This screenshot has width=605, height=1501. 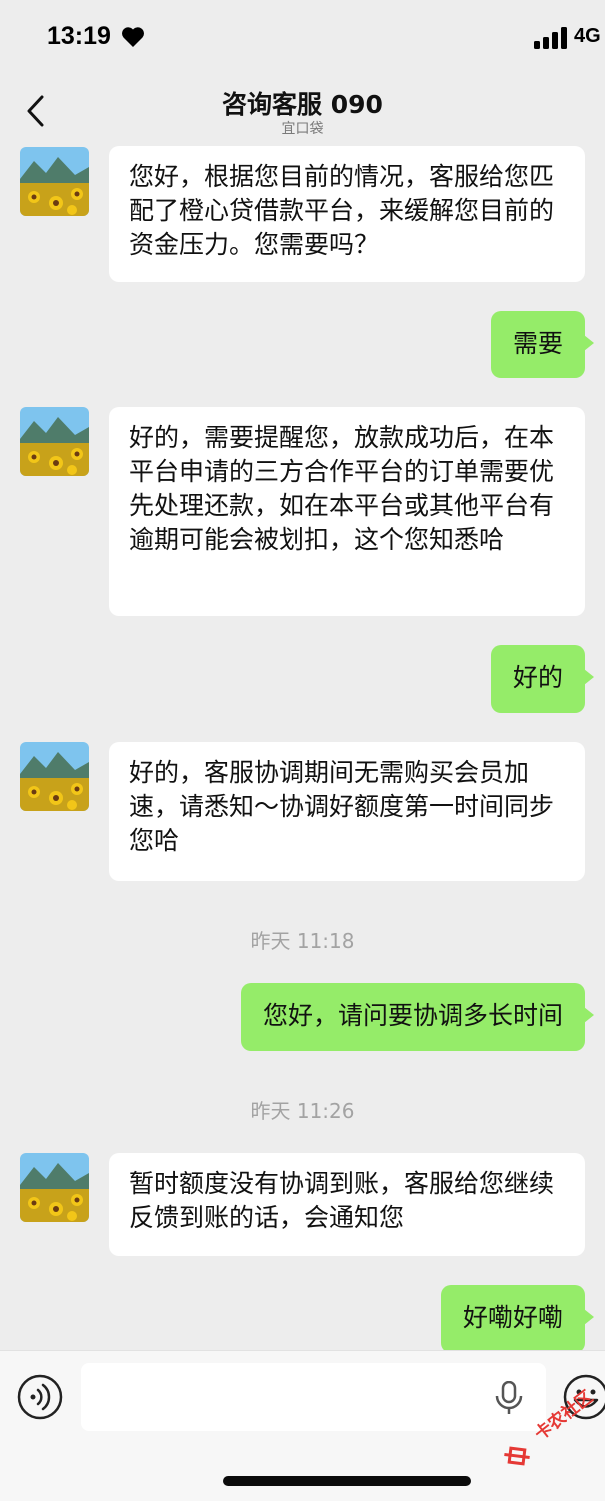 I want to click on home-indicator, so click(x=347, y=1481).